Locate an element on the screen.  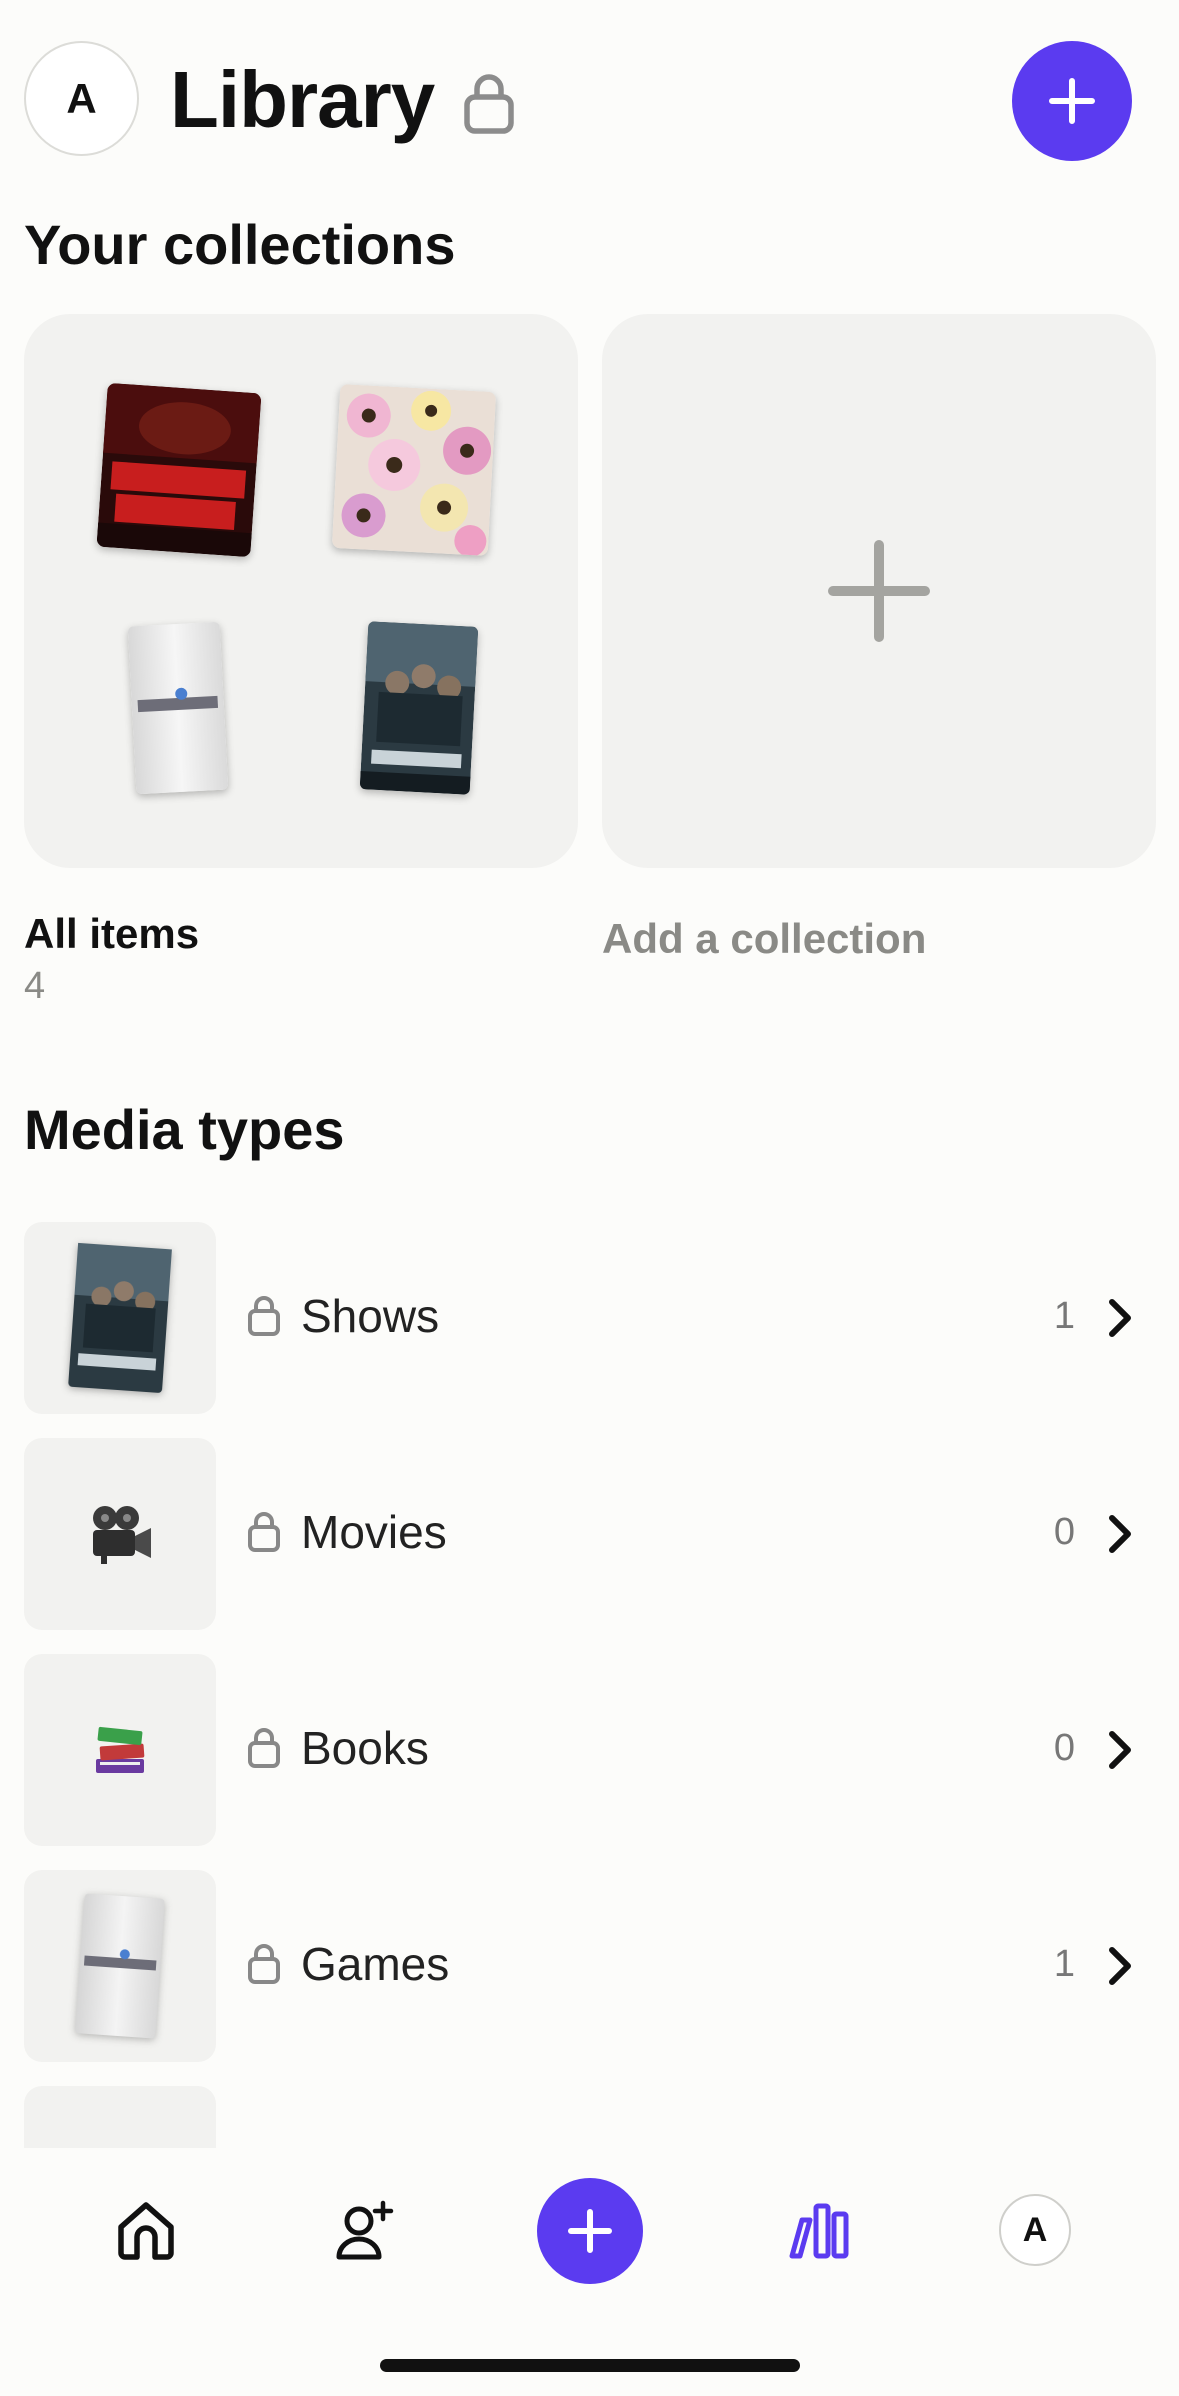
library-tab is located at coordinates (820, 2230).